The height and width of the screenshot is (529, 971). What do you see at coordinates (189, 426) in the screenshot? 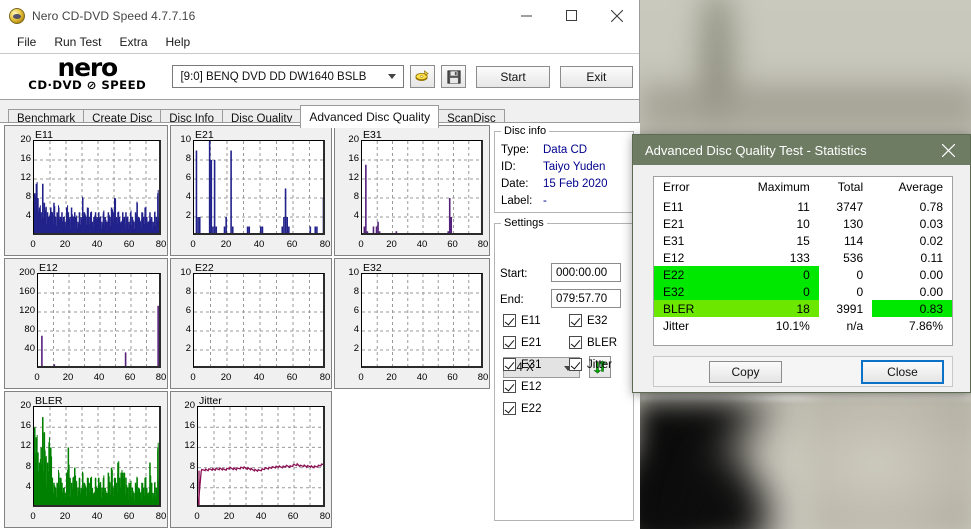
I see `y-axis-tick: 16` at bounding box center [189, 426].